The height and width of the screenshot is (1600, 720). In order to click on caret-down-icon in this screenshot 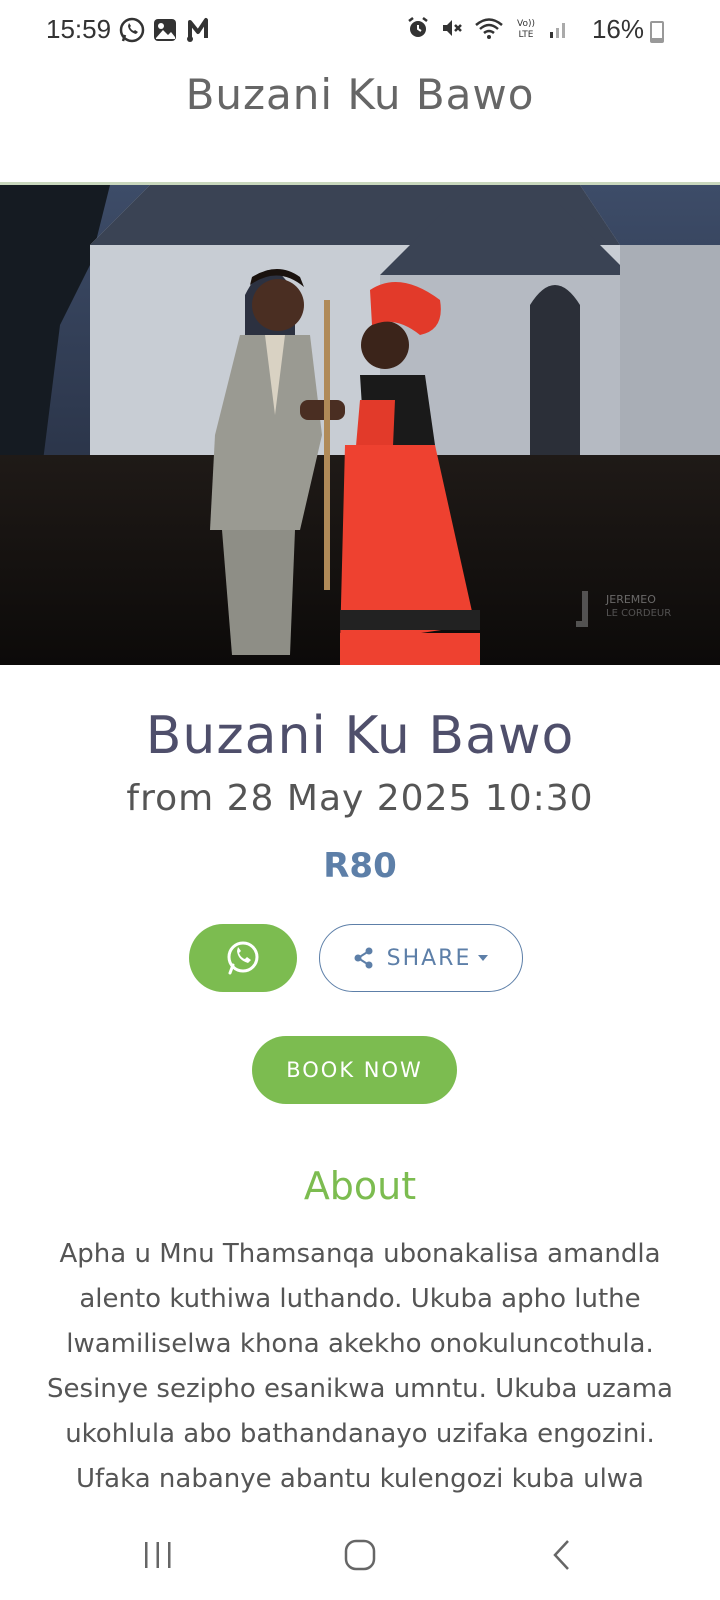, I will do `click(483, 958)`.